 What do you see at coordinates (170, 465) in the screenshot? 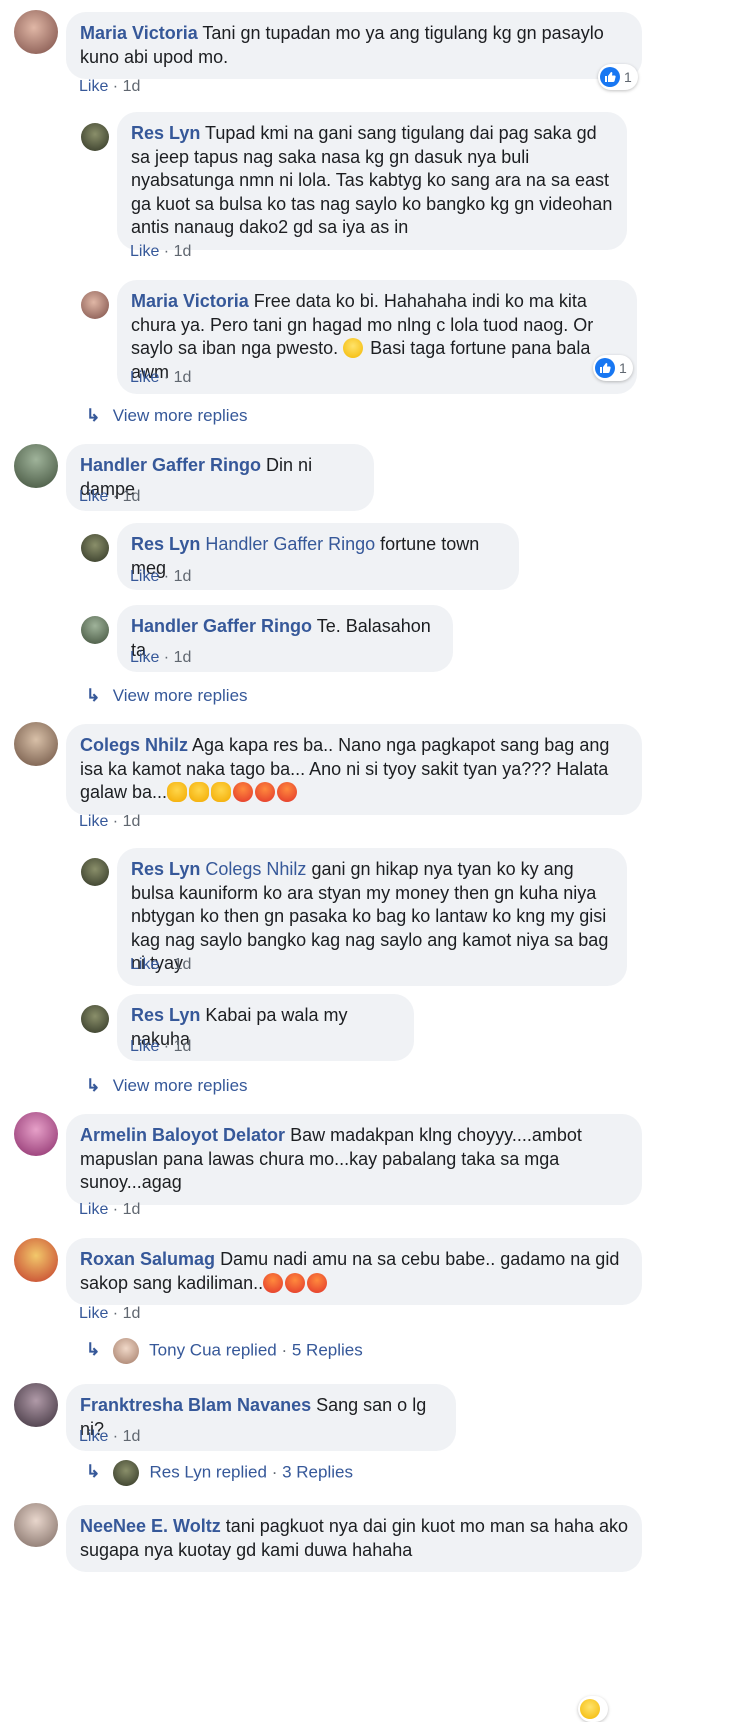
I see `comment-author: Handler Gaffer Ringo` at bounding box center [170, 465].